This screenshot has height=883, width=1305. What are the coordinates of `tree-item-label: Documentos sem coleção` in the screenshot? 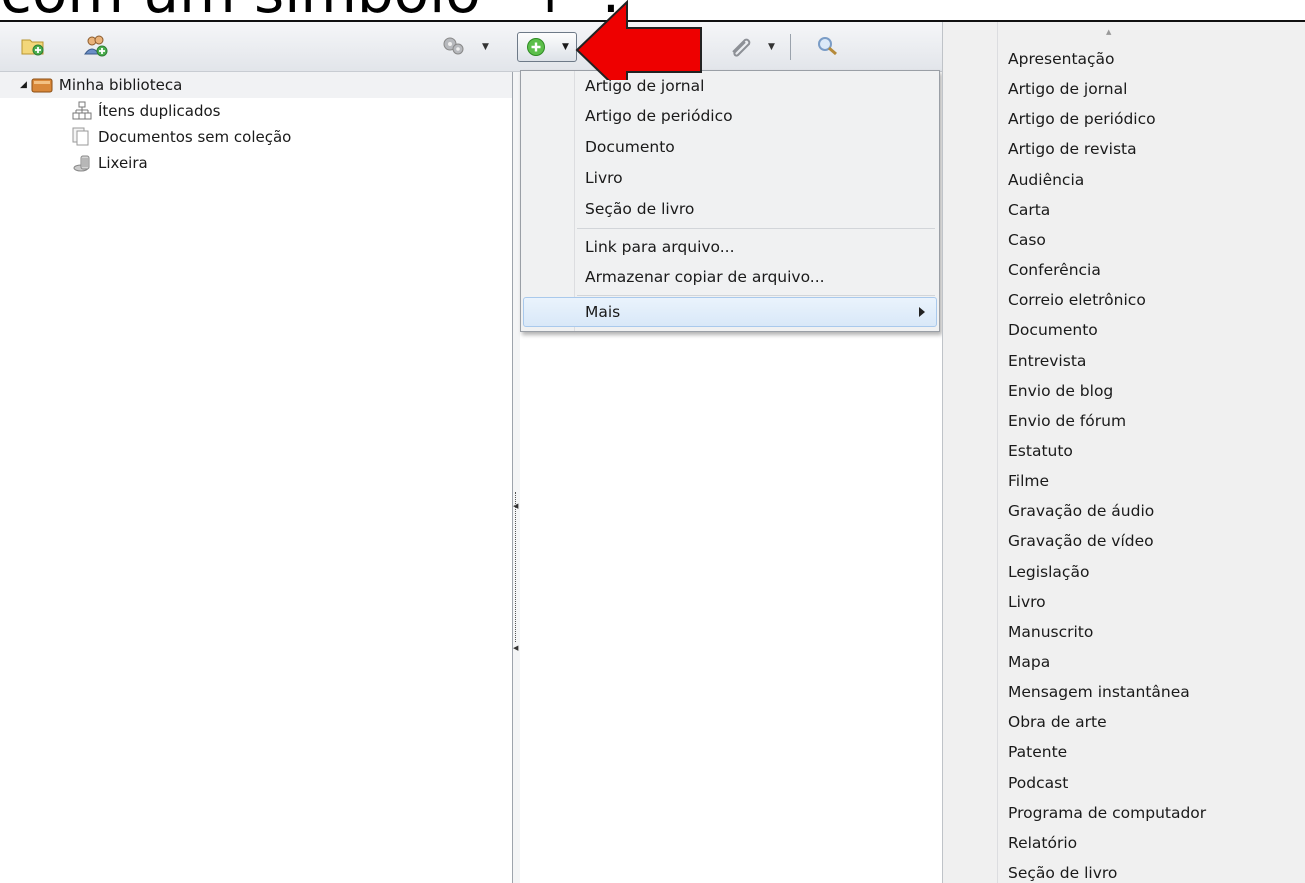 It's located at (195, 137).